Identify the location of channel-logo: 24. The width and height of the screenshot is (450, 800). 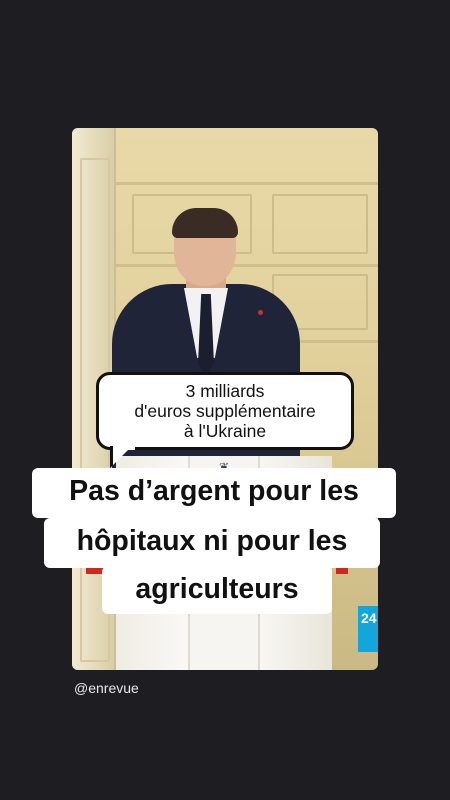
(368, 629).